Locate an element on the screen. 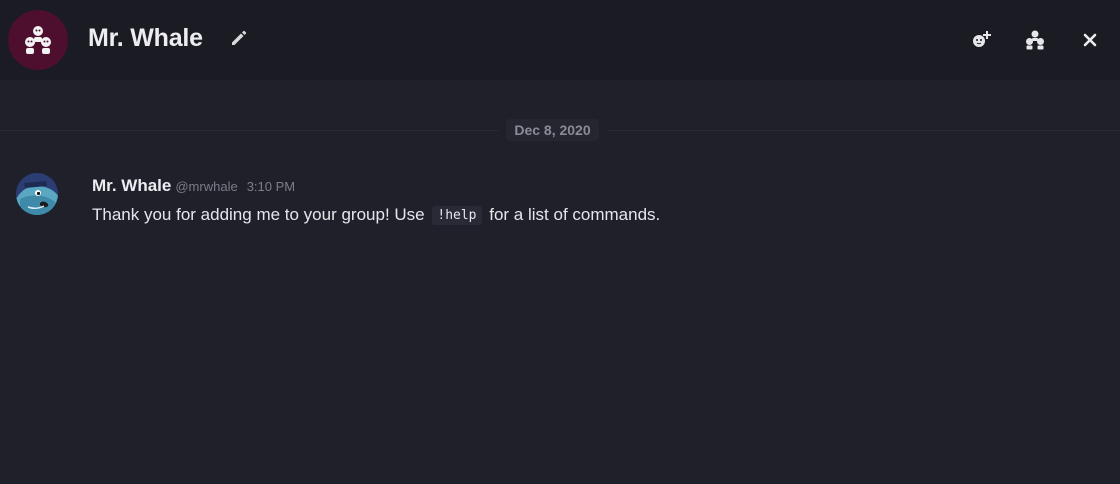 The width and height of the screenshot is (1120, 484). message-timestamp: 3:10 PM is located at coordinates (271, 186).